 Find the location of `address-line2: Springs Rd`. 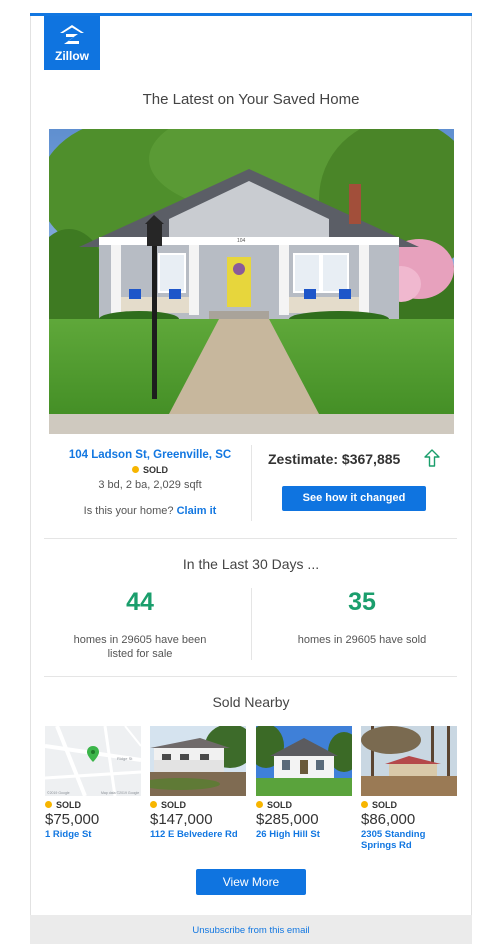

address-line2: Springs Rd is located at coordinates (411, 845).